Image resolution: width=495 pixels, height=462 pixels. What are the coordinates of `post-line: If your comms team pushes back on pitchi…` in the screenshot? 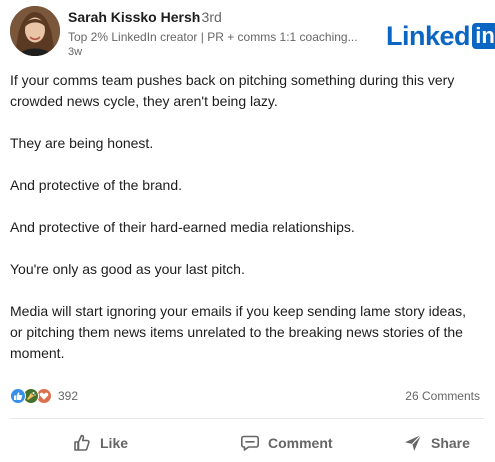 It's located at (232, 80).